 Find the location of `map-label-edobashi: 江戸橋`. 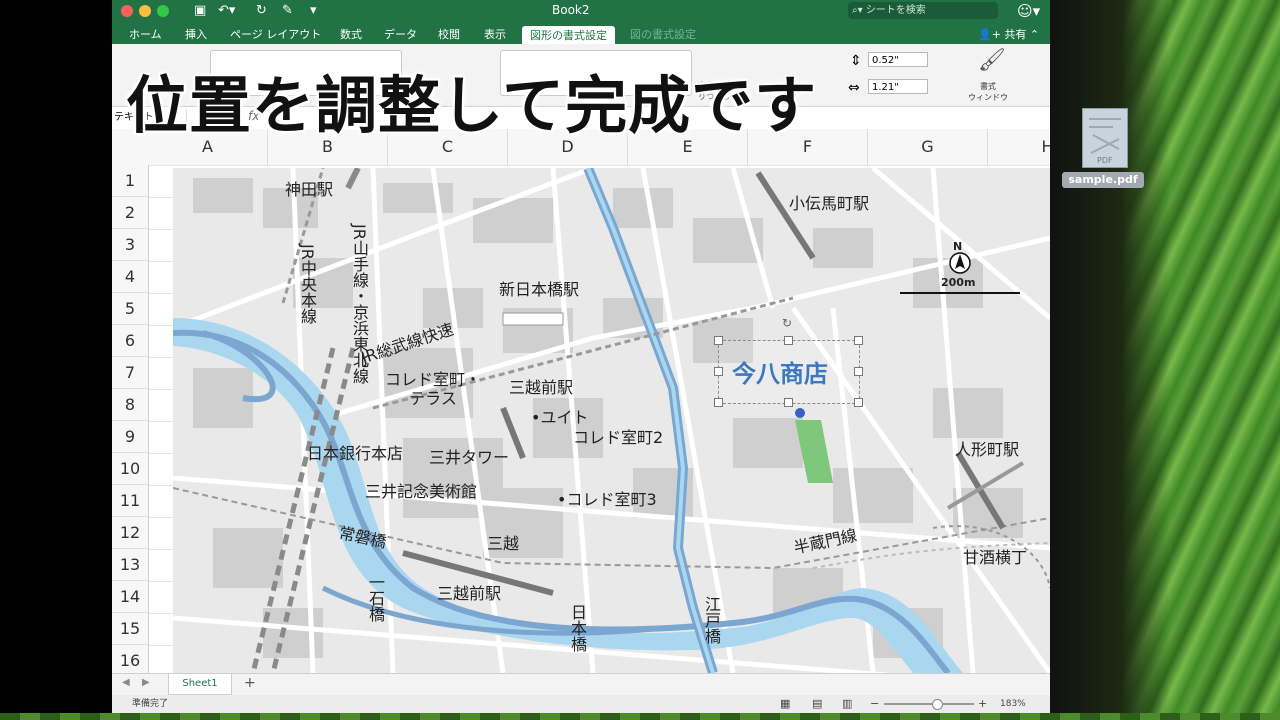

map-label-edobashi: 江戸橋 is located at coordinates (711, 620).